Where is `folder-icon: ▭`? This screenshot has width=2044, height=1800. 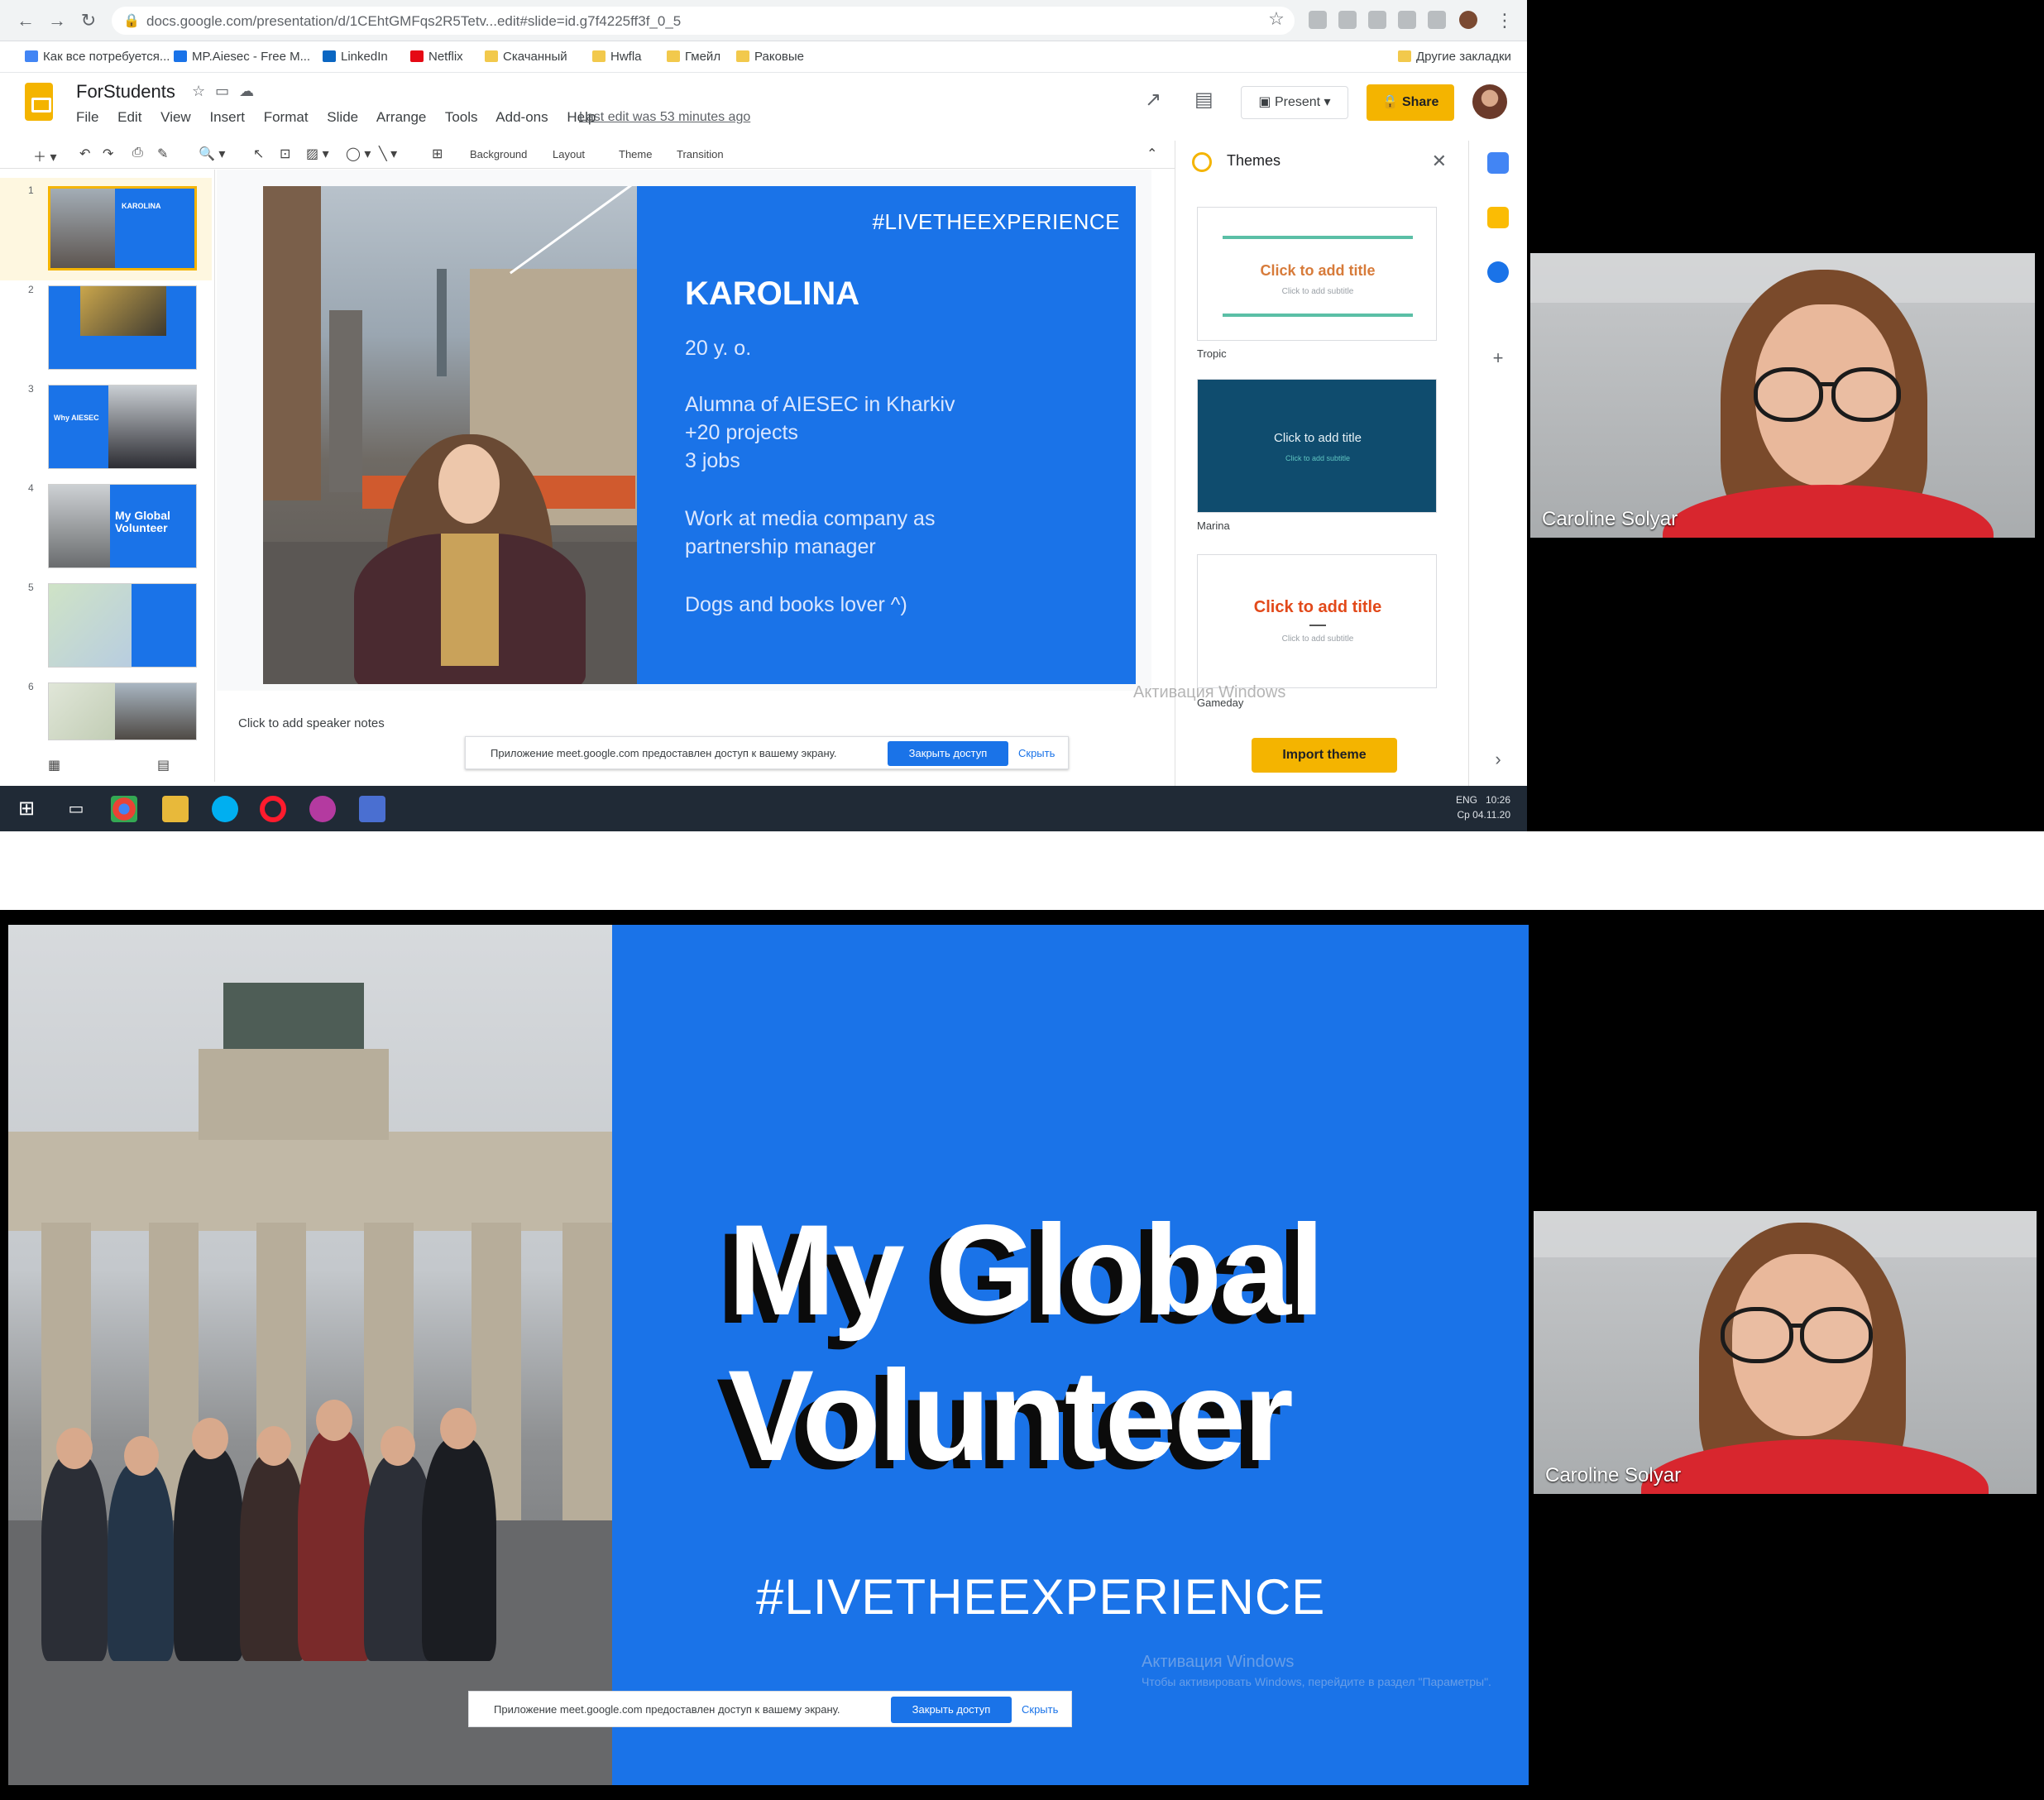 folder-icon: ▭ is located at coordinates (227, 91).